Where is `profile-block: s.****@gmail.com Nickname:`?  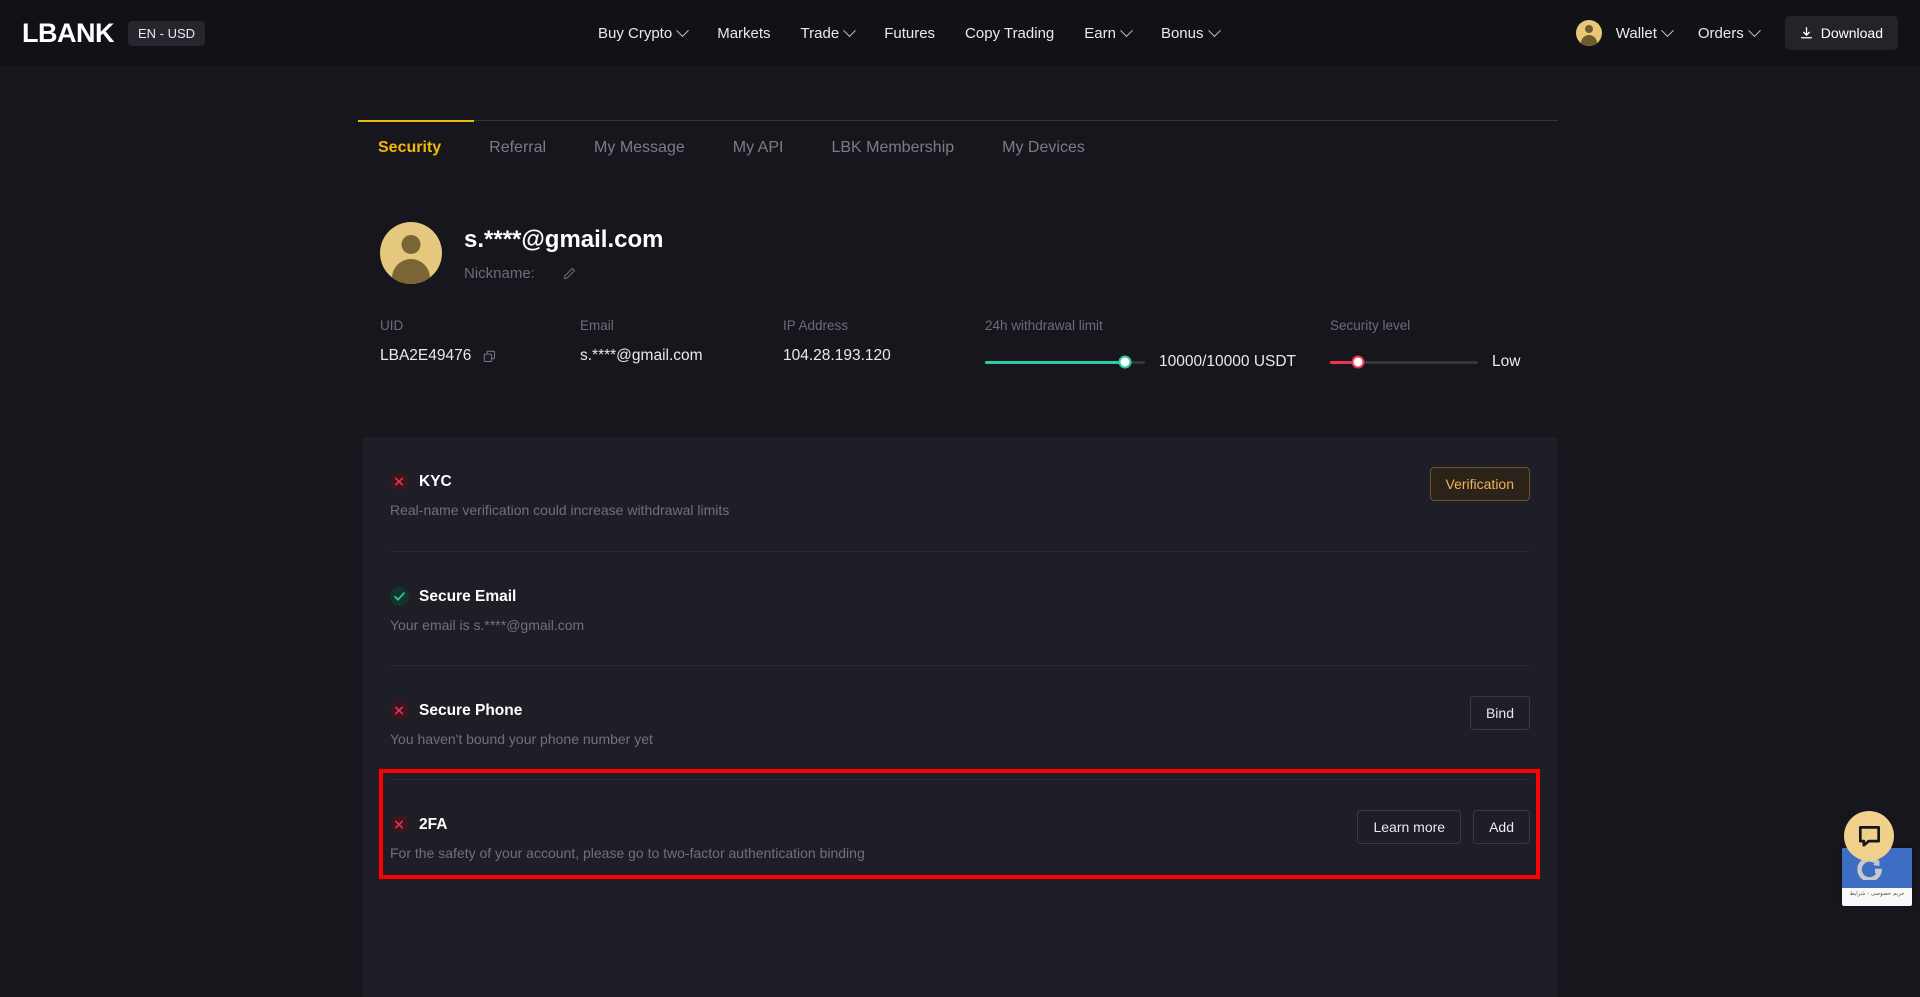 profile-block: s.****@gmail.com Nickname: is located at coordinates (521, 253).